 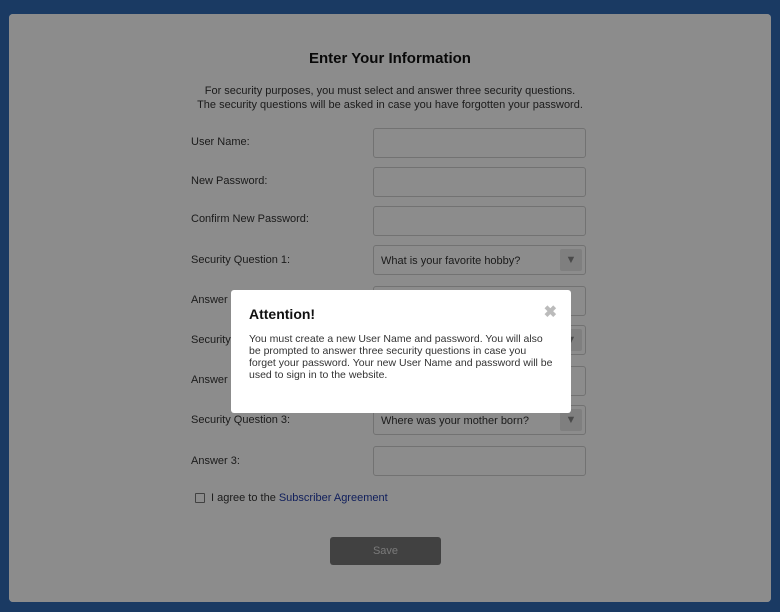 I want to click on close-icon: ✖, so click(x=550, y=312).